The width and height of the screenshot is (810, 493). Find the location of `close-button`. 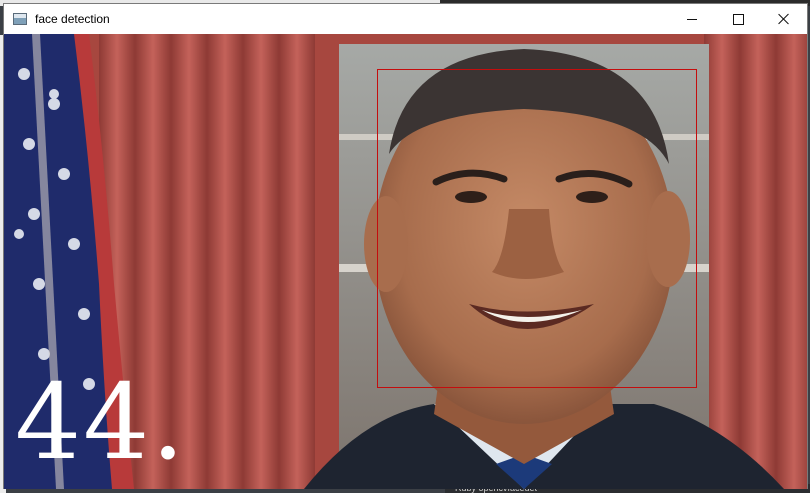

close-button is located at coordinates (784, 19).